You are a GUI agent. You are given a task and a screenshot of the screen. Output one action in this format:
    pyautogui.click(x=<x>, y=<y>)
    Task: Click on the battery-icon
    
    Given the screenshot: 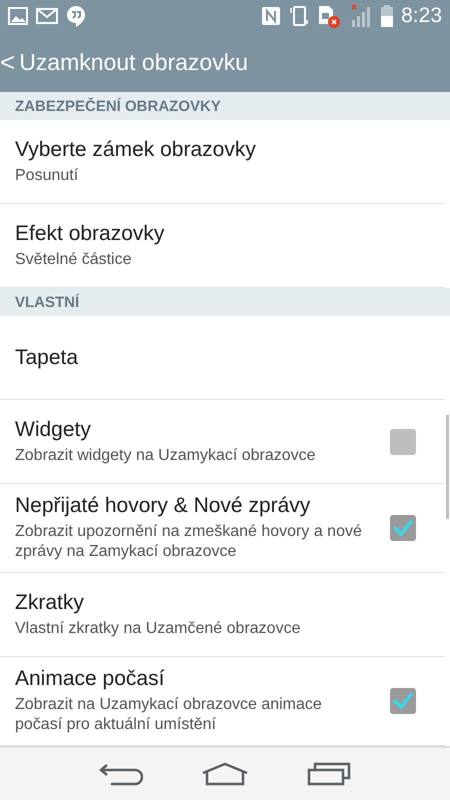 What is the action you would take?
    pyautogui.click(x=387, y=16)
    